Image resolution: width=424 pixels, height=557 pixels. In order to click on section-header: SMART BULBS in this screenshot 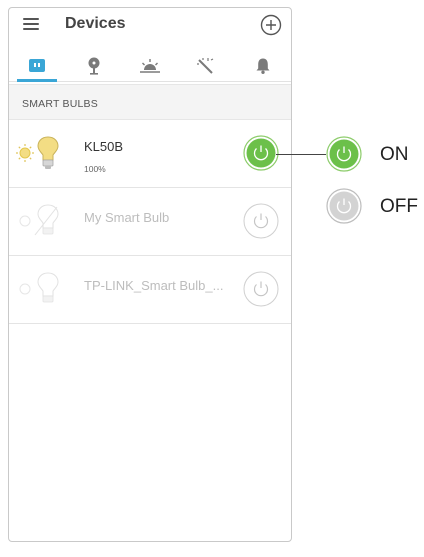, I will do `click(150, 102)`.